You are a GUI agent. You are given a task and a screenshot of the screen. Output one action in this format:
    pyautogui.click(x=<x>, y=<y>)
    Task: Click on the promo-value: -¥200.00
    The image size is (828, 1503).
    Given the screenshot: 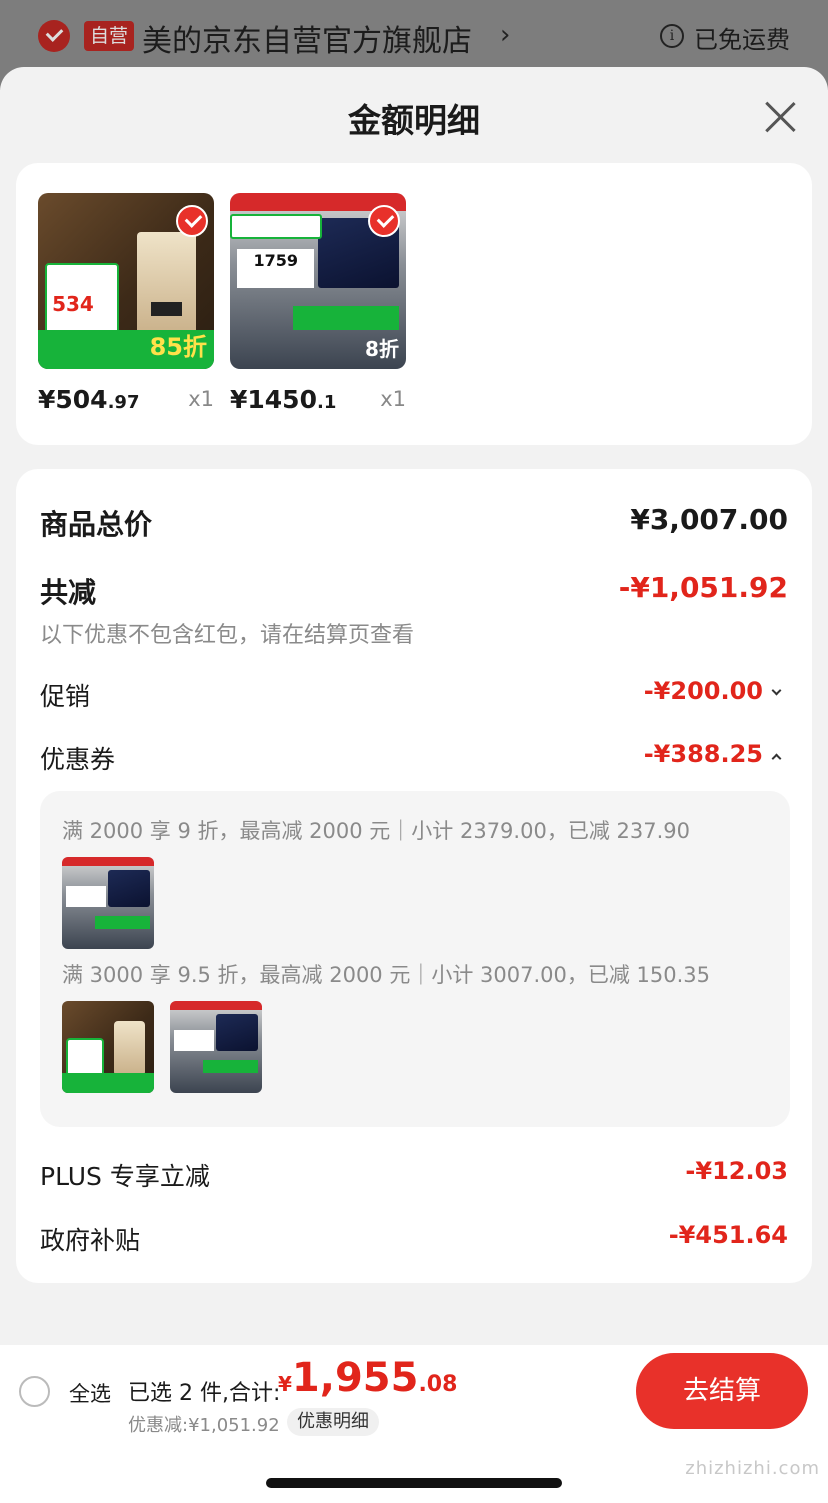 What is the action you would take?
    pyautogui.click(x=703, y=691)
    